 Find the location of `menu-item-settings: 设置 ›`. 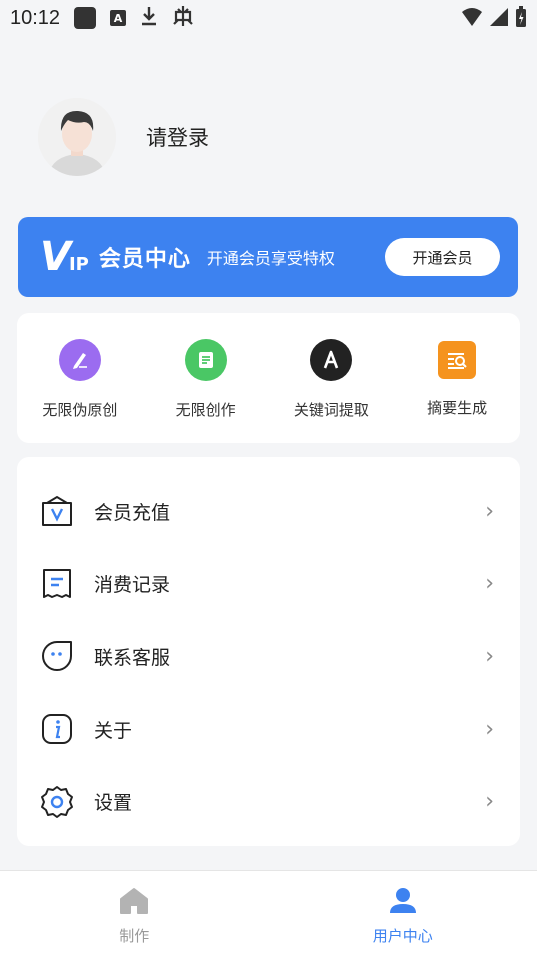

menu-item-settings: 设置 › is located at coordinates (268, 801).